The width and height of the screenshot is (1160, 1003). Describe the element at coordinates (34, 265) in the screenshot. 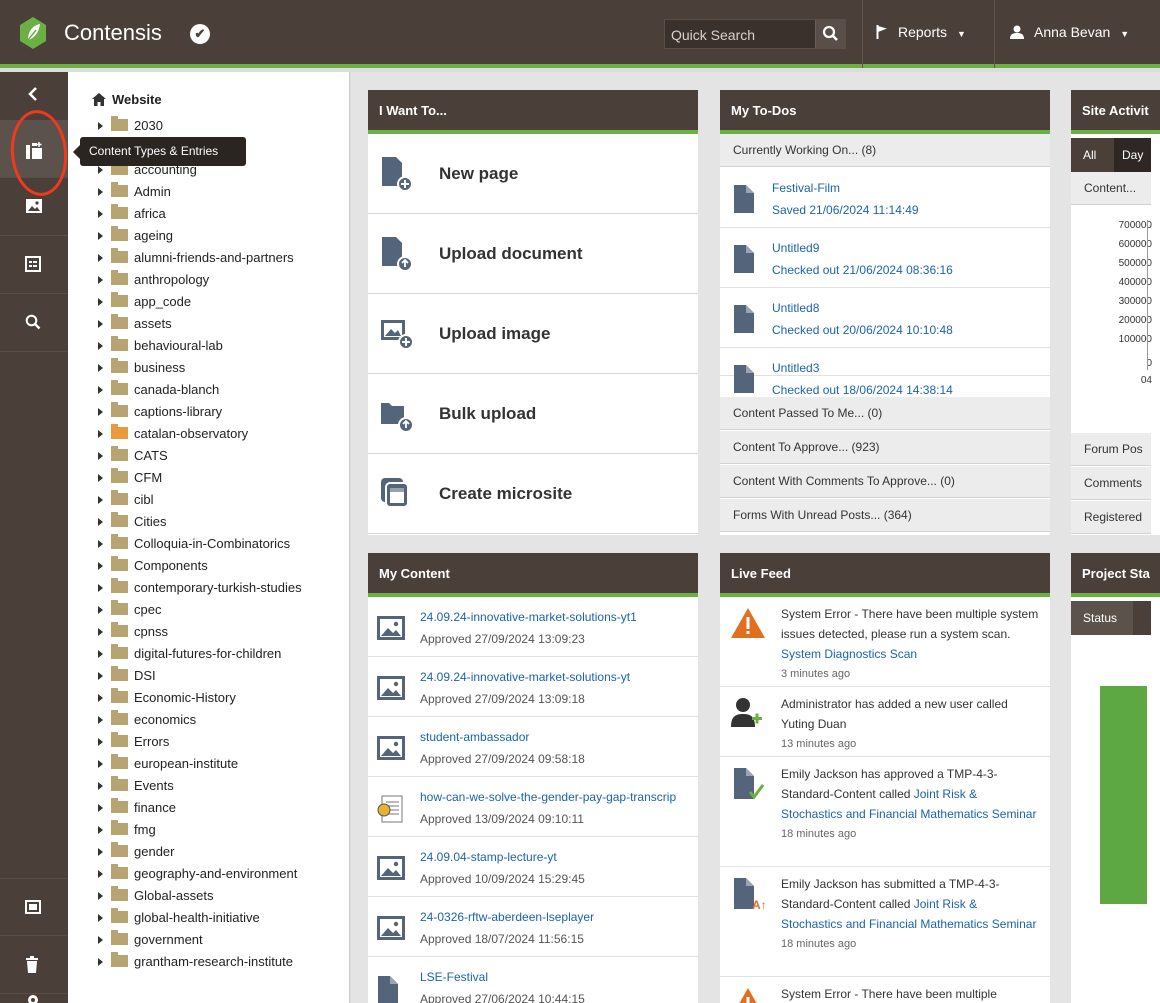

I see `forms-button` at that location.